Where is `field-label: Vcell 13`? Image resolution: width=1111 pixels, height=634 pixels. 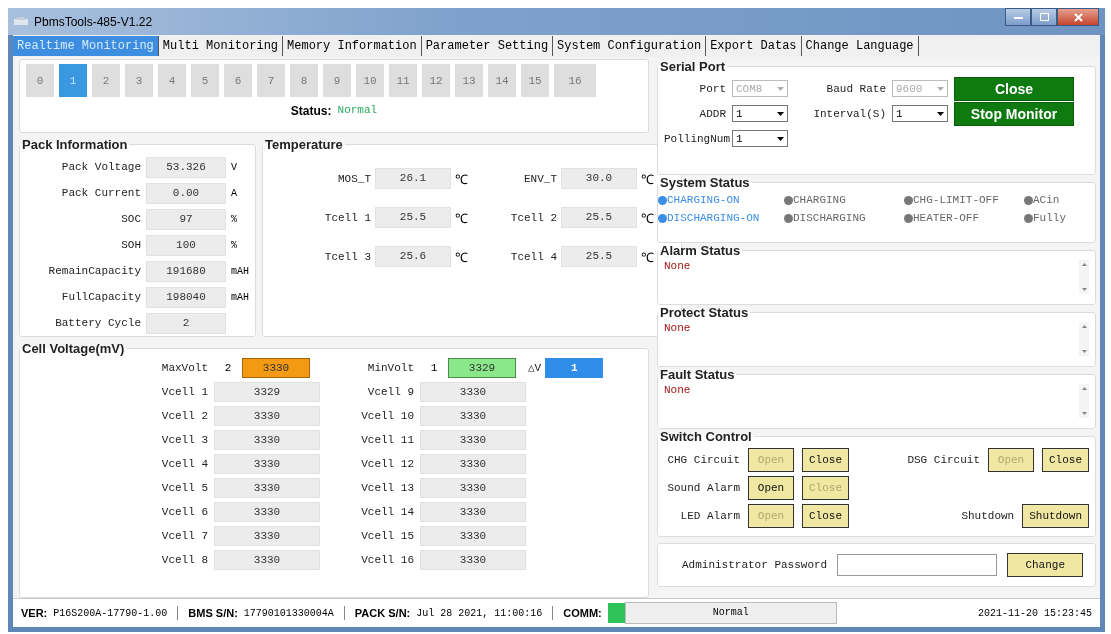
field-label: Vcell 13 is located at coordinates (387, 487).